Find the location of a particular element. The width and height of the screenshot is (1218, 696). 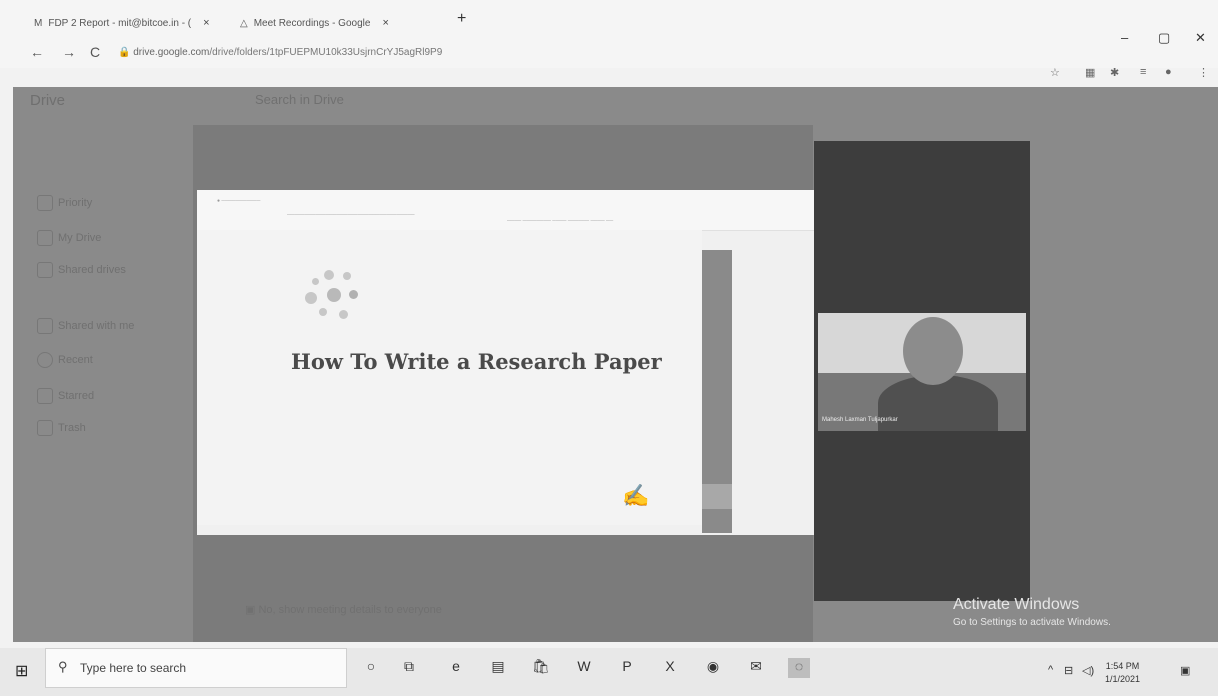

gmail-icon: M is located at coordinates (38, 23).